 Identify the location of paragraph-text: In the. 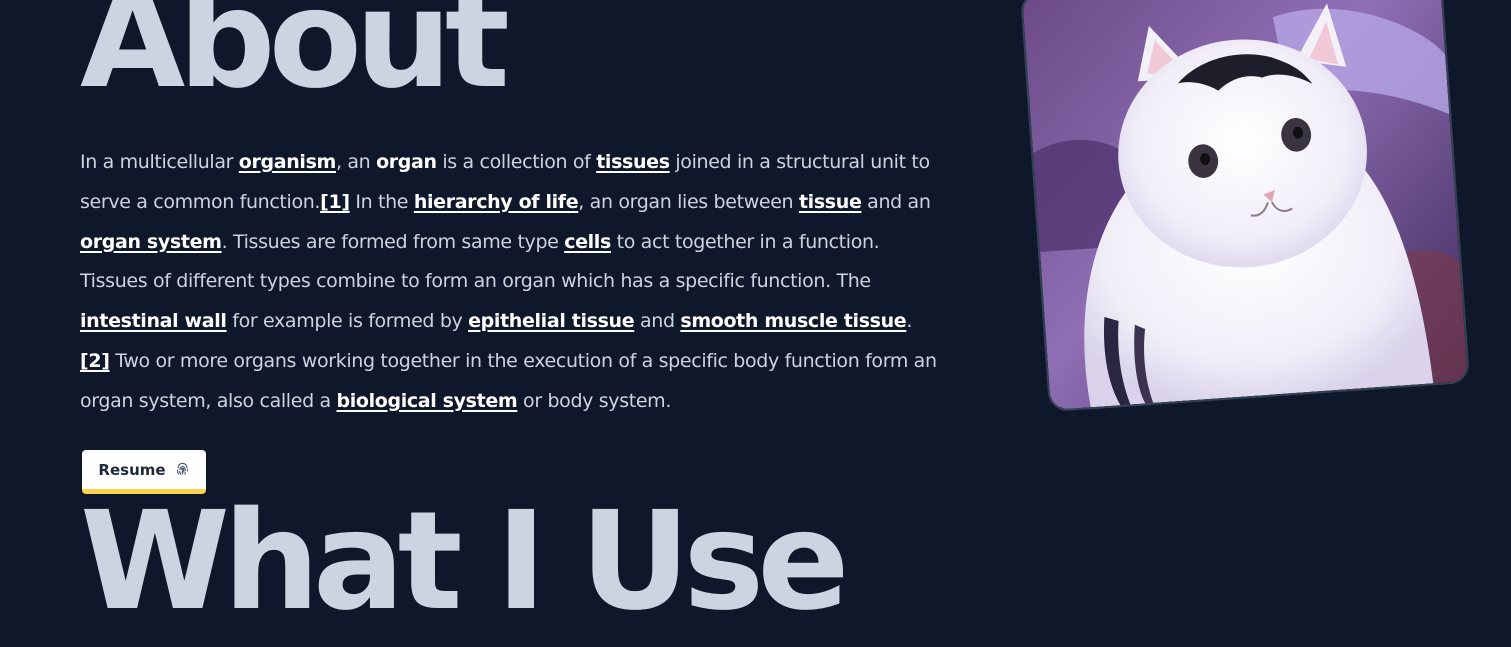
(381, 201).